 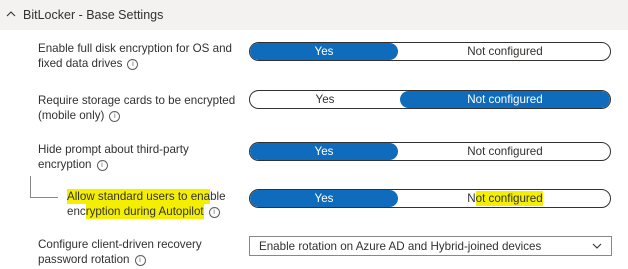 I want to click on highlighted-text: ot configured, so click(x=509, y=198).